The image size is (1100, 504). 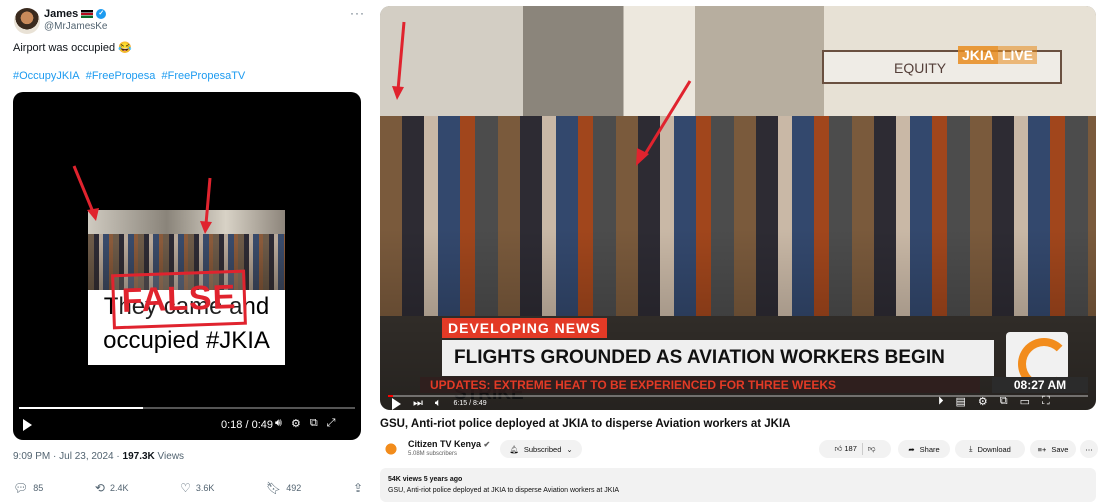 I want to click on author-name-text: James, so click(x=61, y=14).